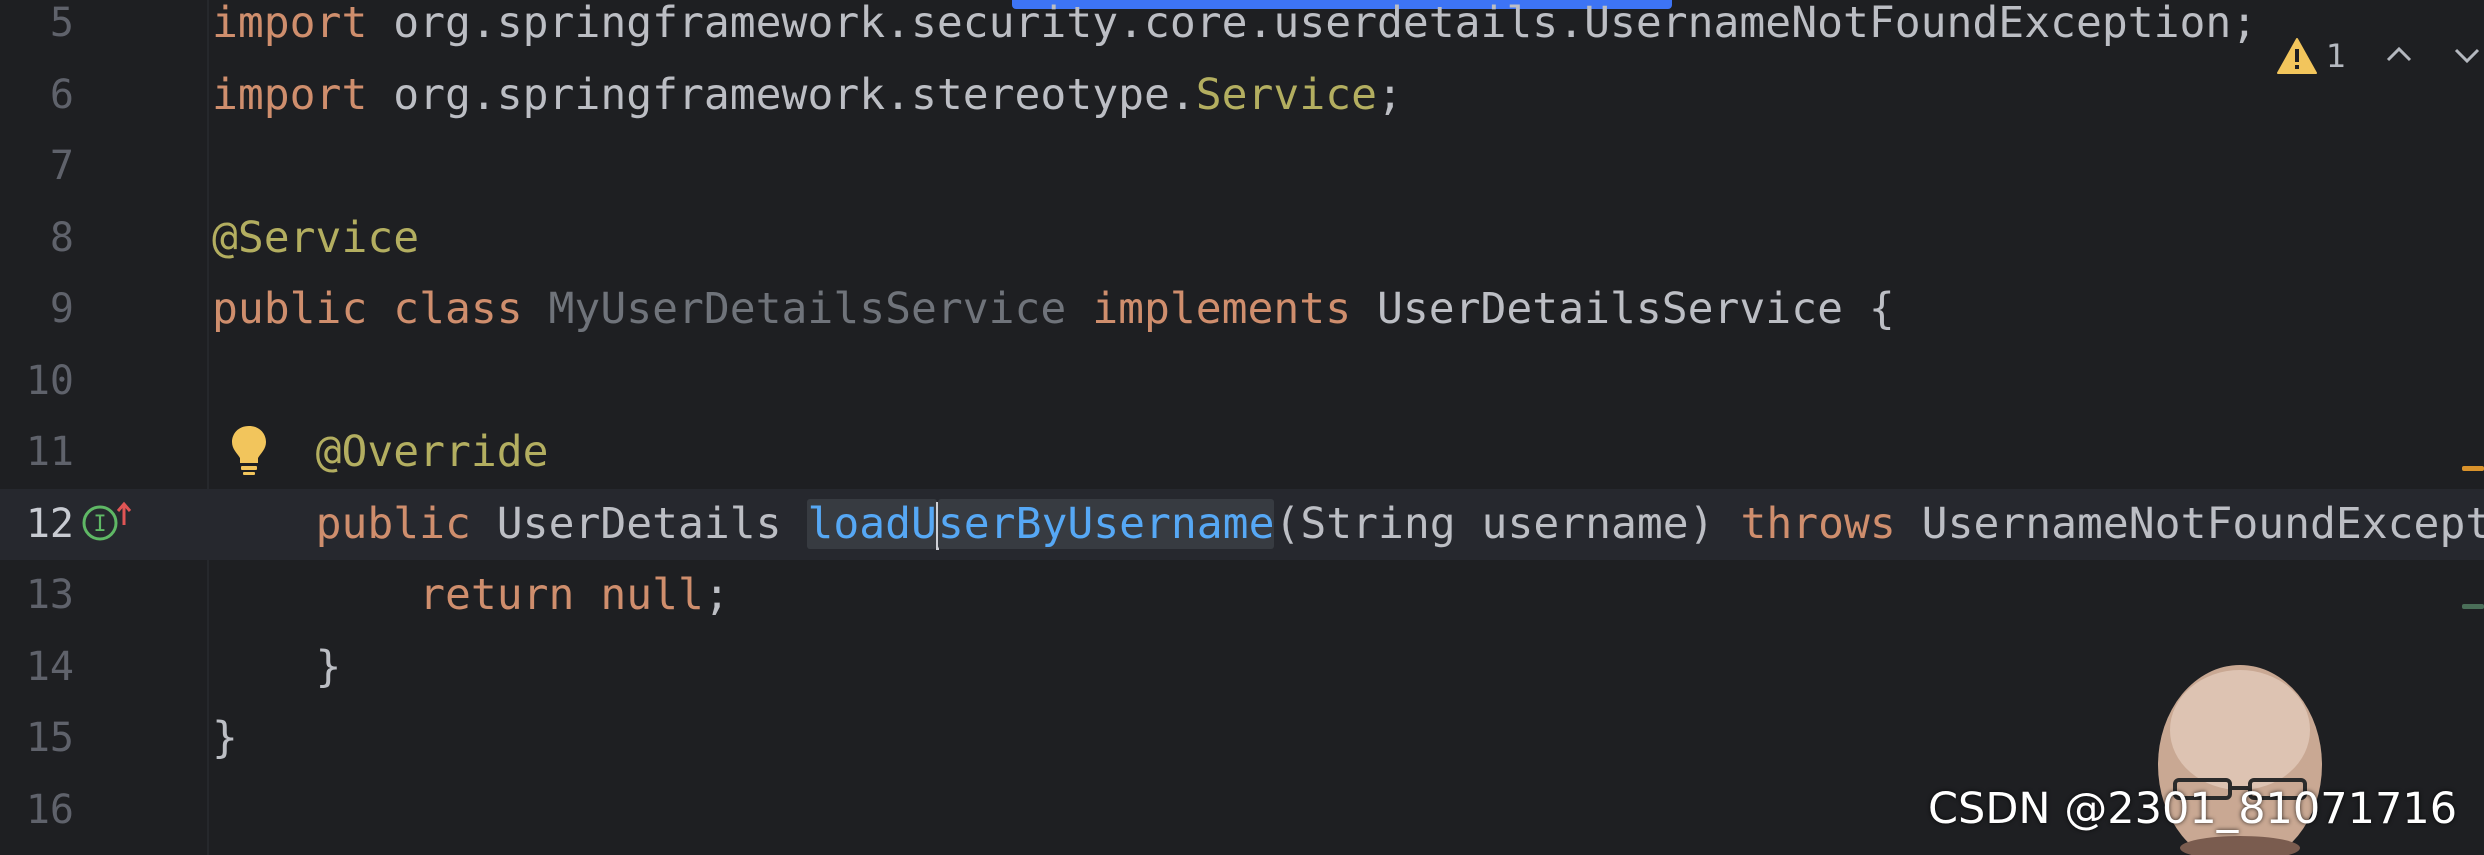 The width and height of the screenshot is (2484, 855). I want to click on code-line: 7, so click(1242, 167).